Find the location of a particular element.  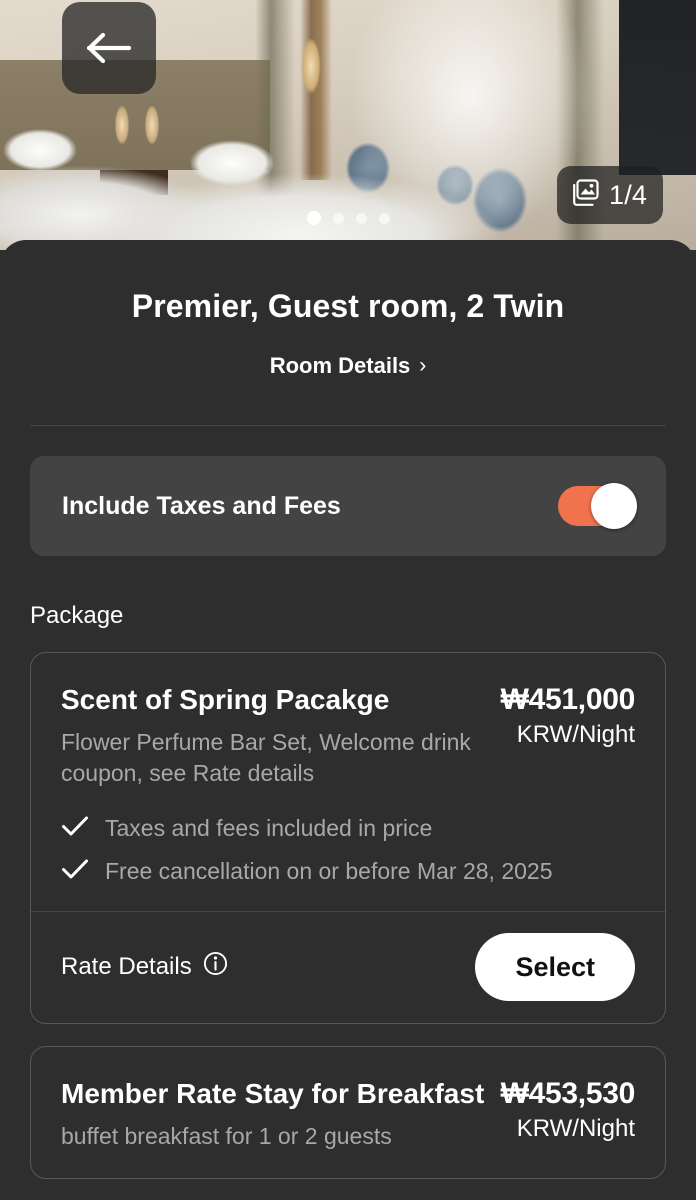

rate-name: Member Rate Stay for Breakfast is located at coordinates (273, 1093).